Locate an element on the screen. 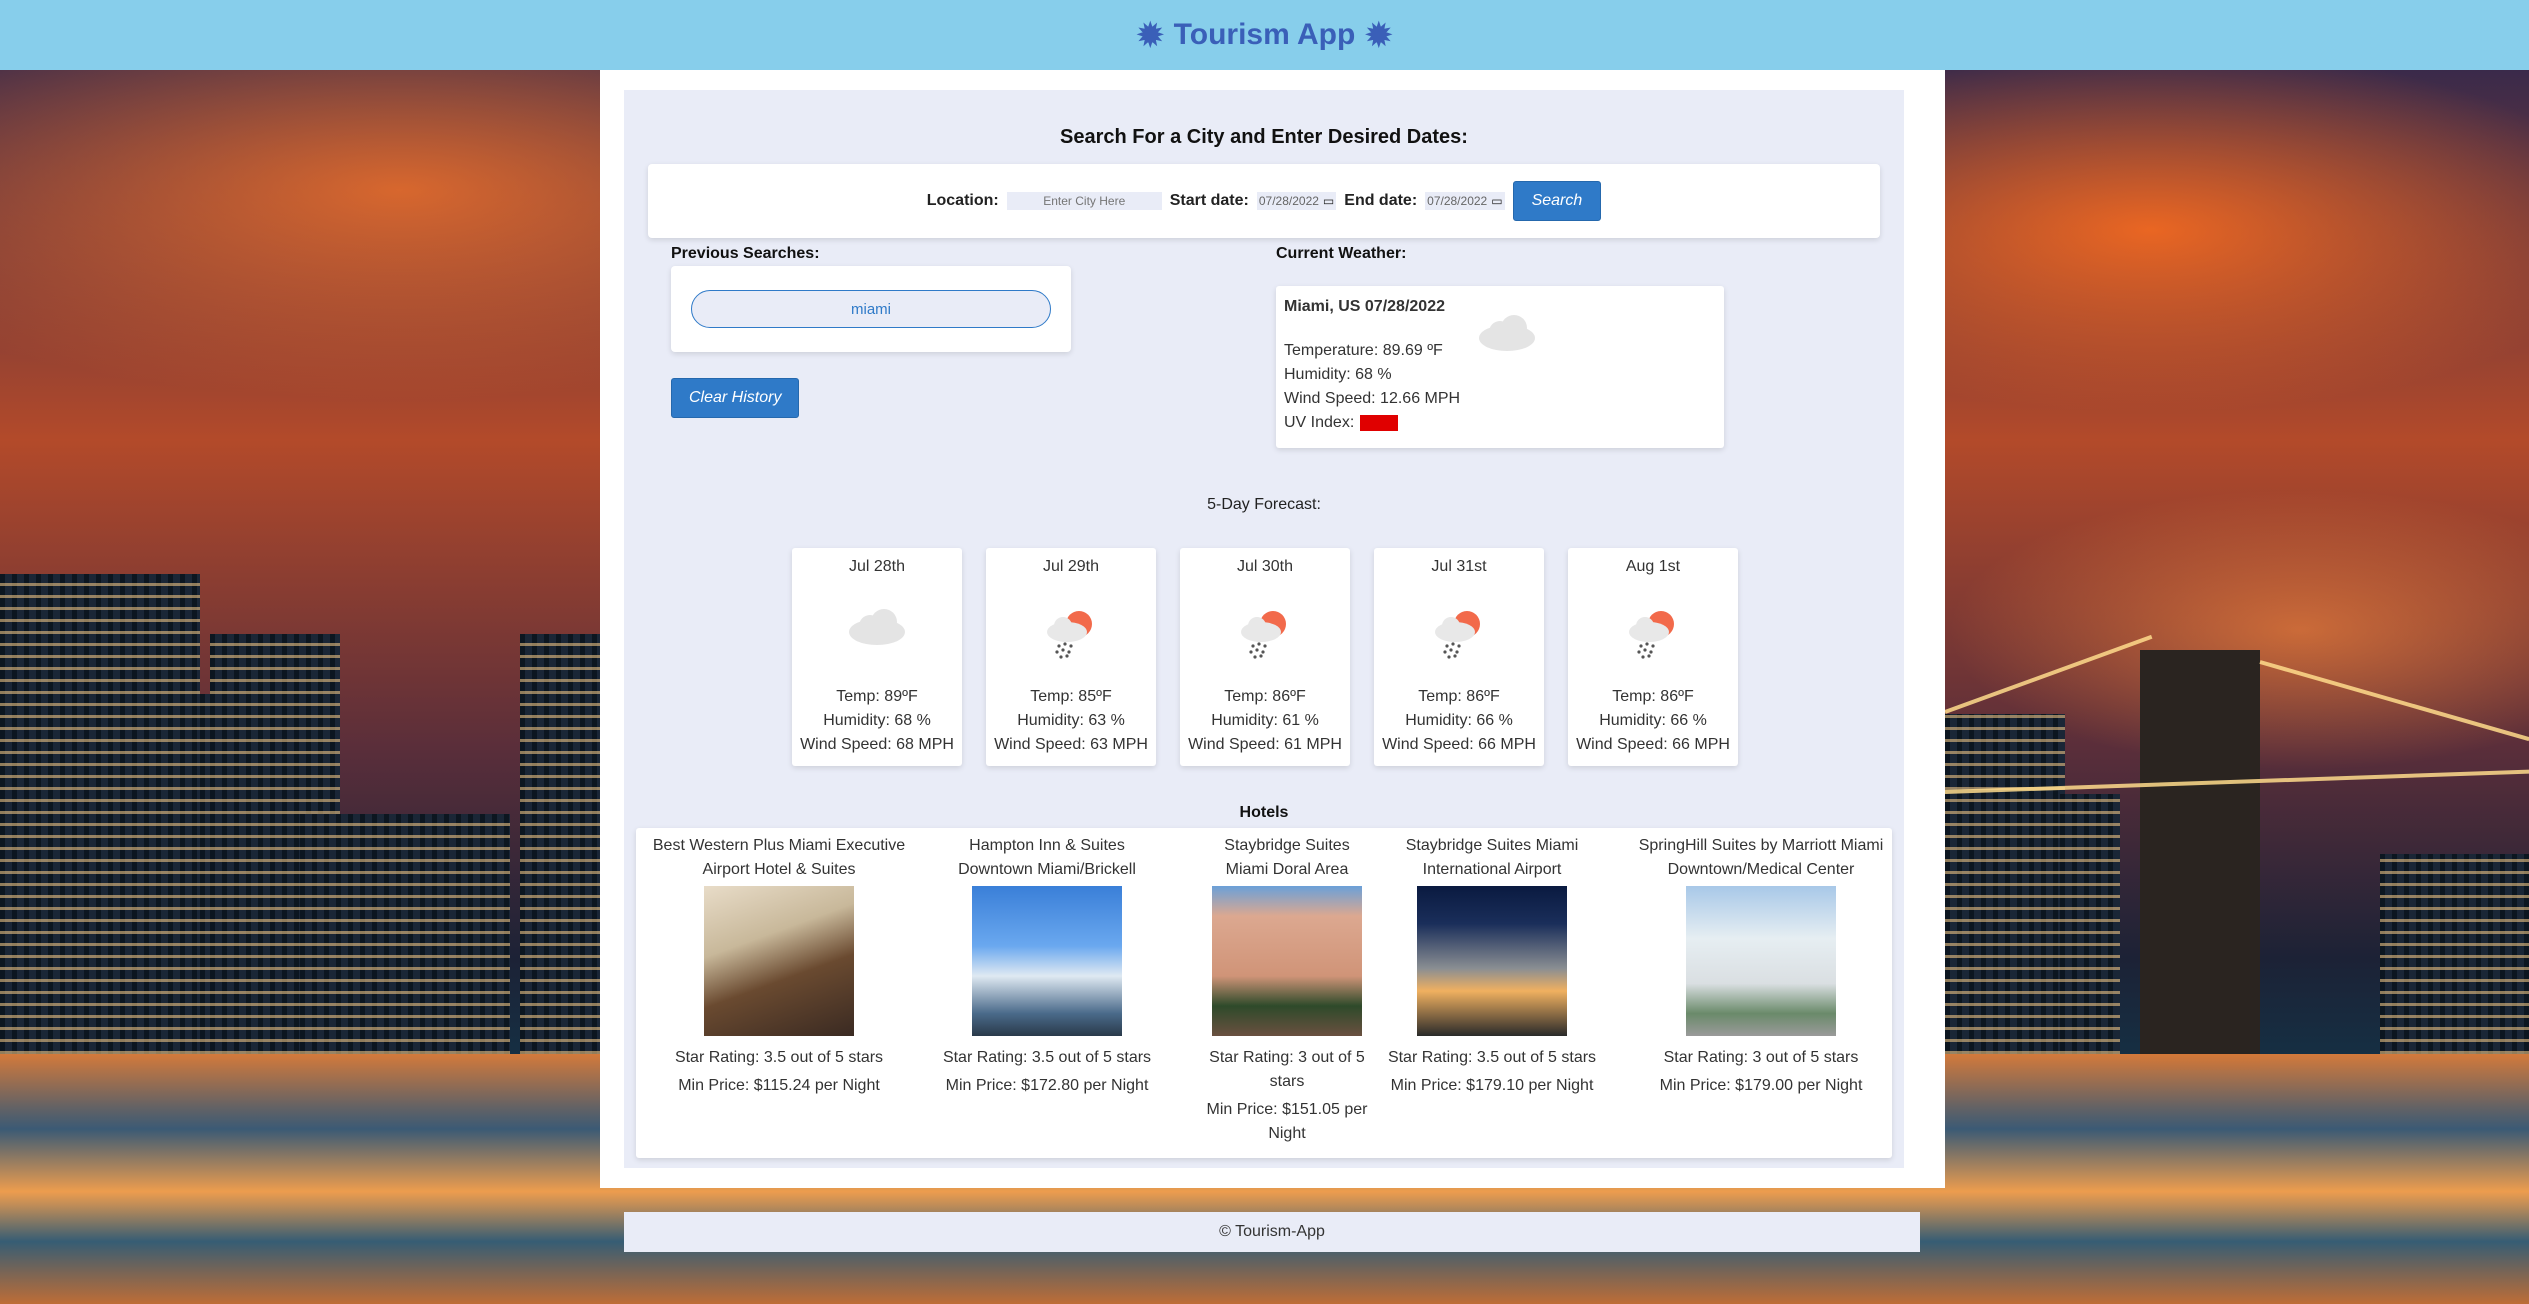 This screenshot has height=1304, width=2529. clear-history-button: Clear History is located at coordinates (735, 398).